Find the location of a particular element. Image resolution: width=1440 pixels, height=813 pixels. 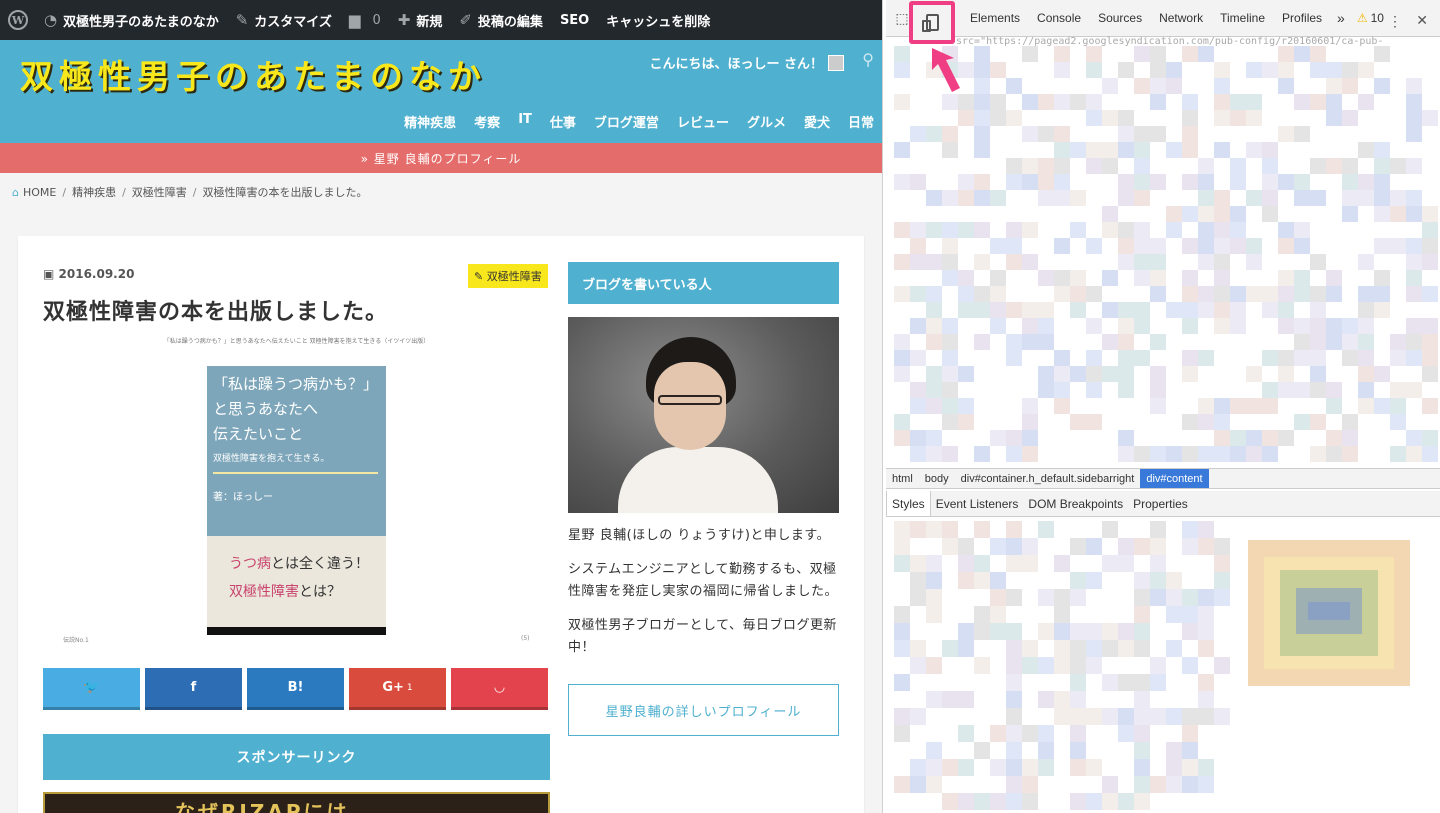

kebab-icon: ⋮ is located at coordinates (1395, 21).